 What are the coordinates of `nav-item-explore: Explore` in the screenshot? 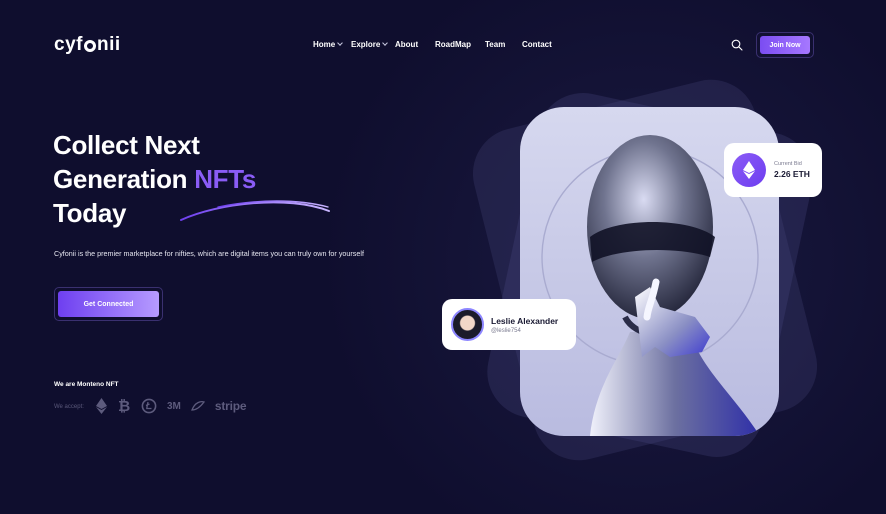 It's located at (373, 44).